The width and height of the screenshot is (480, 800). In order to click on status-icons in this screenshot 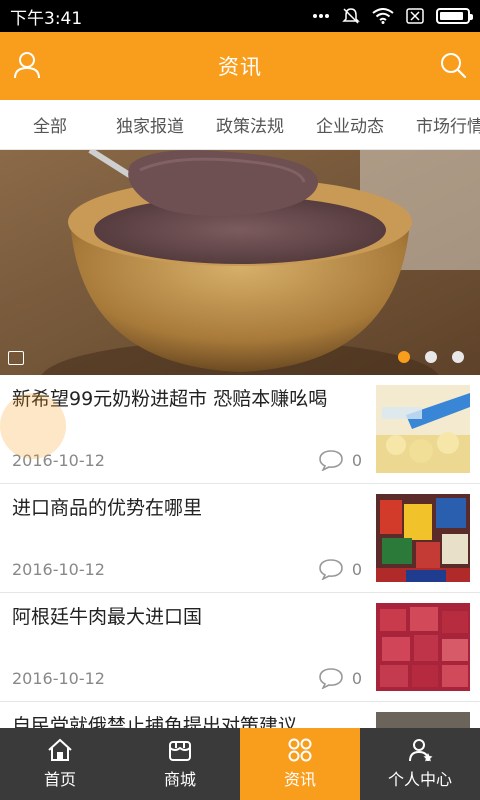, I will do `click(392, 16)`.